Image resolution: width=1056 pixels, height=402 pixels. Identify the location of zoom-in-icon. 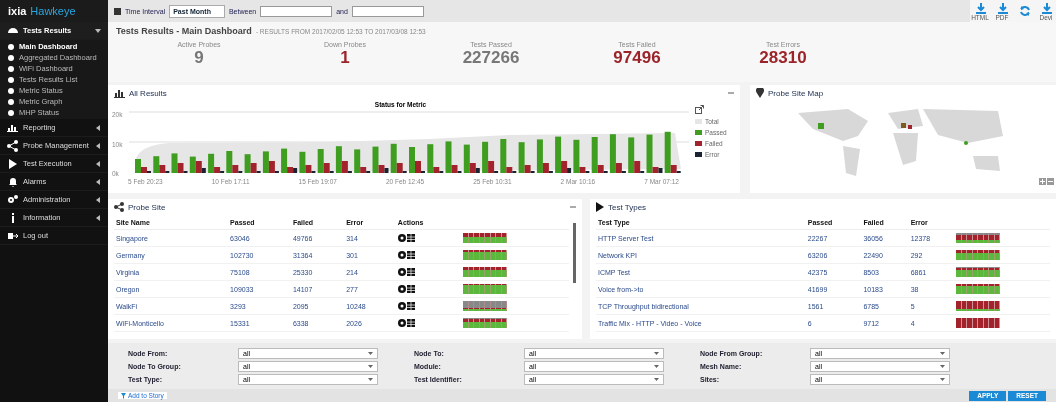
(1042, 181).